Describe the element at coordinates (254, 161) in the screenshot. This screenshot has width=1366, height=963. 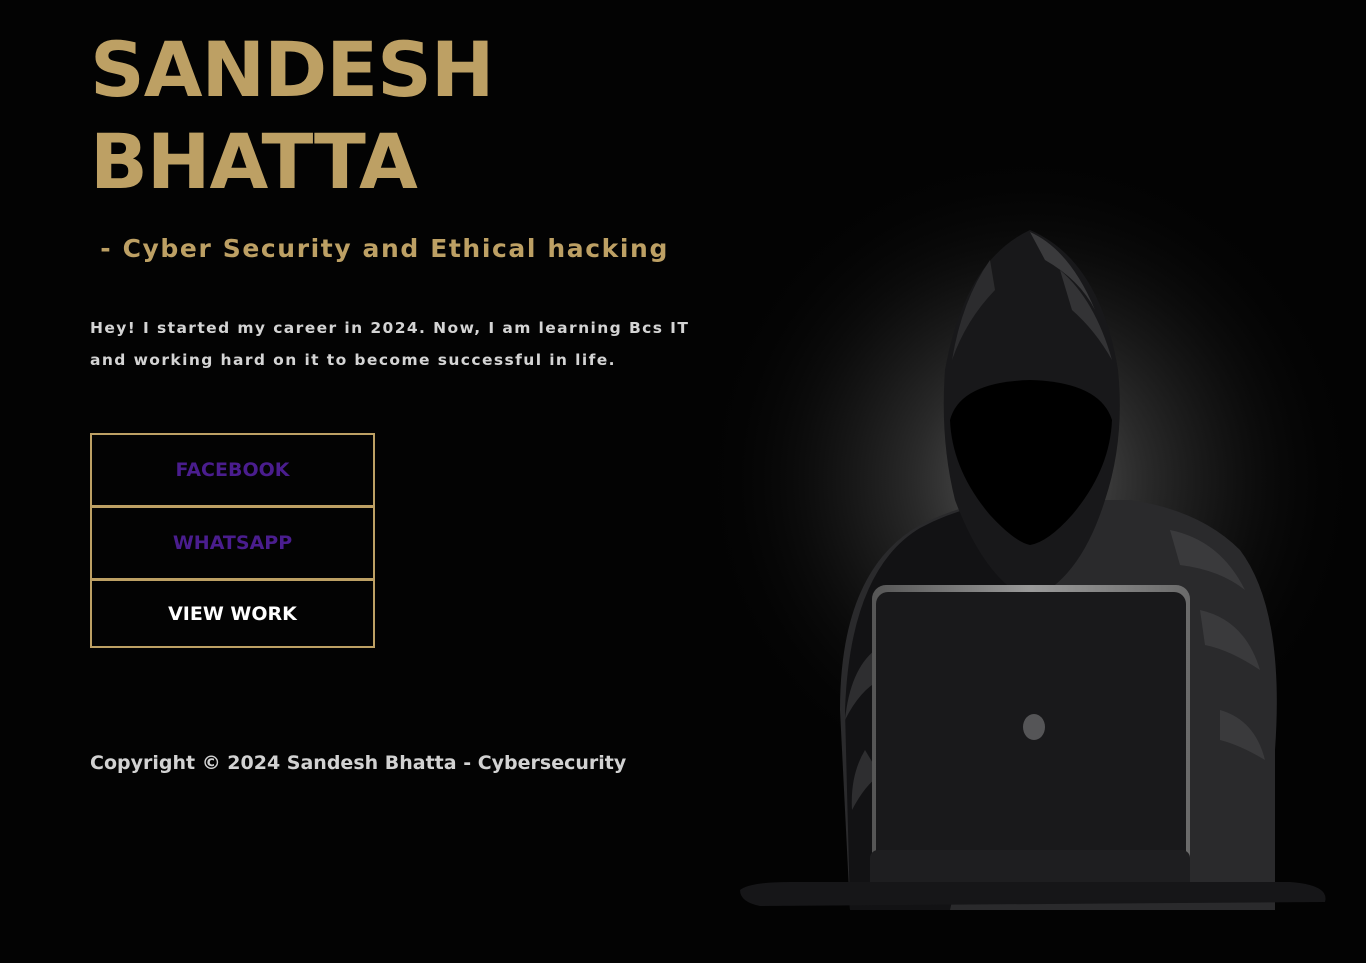
I see `name-last: BHATTA` at that location.